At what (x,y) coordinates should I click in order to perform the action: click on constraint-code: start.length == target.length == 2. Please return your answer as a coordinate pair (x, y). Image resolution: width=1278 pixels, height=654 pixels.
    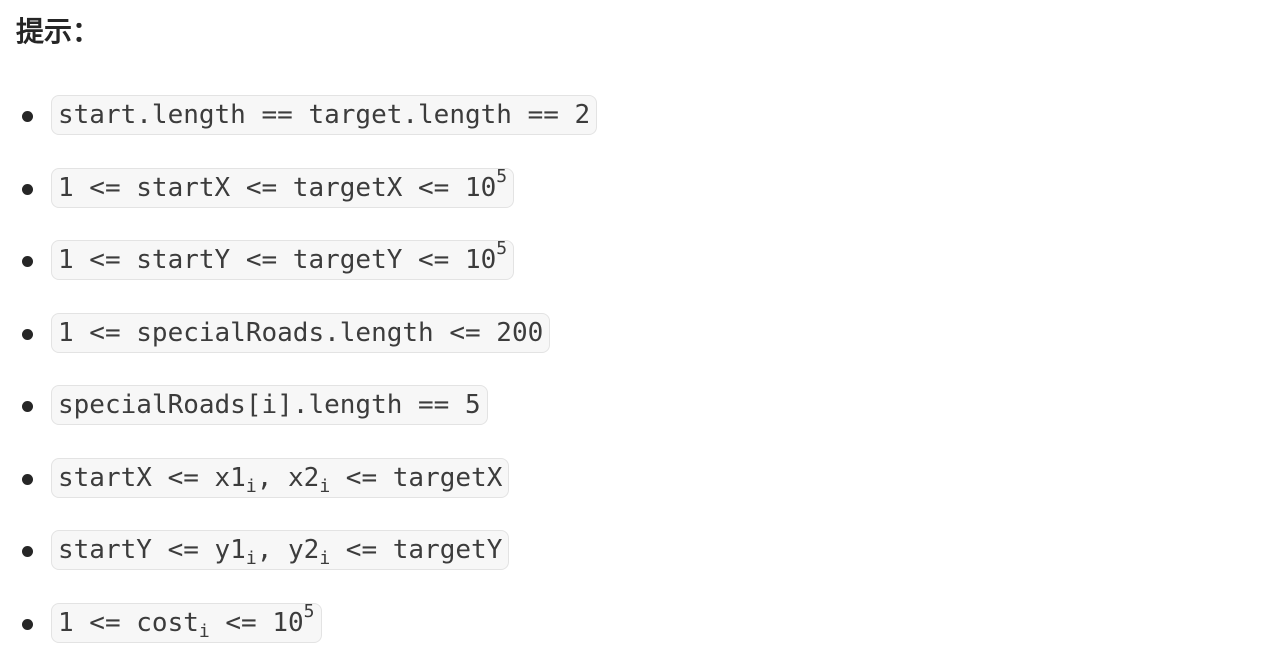
    Looking at the image, I should click on (324, 115).